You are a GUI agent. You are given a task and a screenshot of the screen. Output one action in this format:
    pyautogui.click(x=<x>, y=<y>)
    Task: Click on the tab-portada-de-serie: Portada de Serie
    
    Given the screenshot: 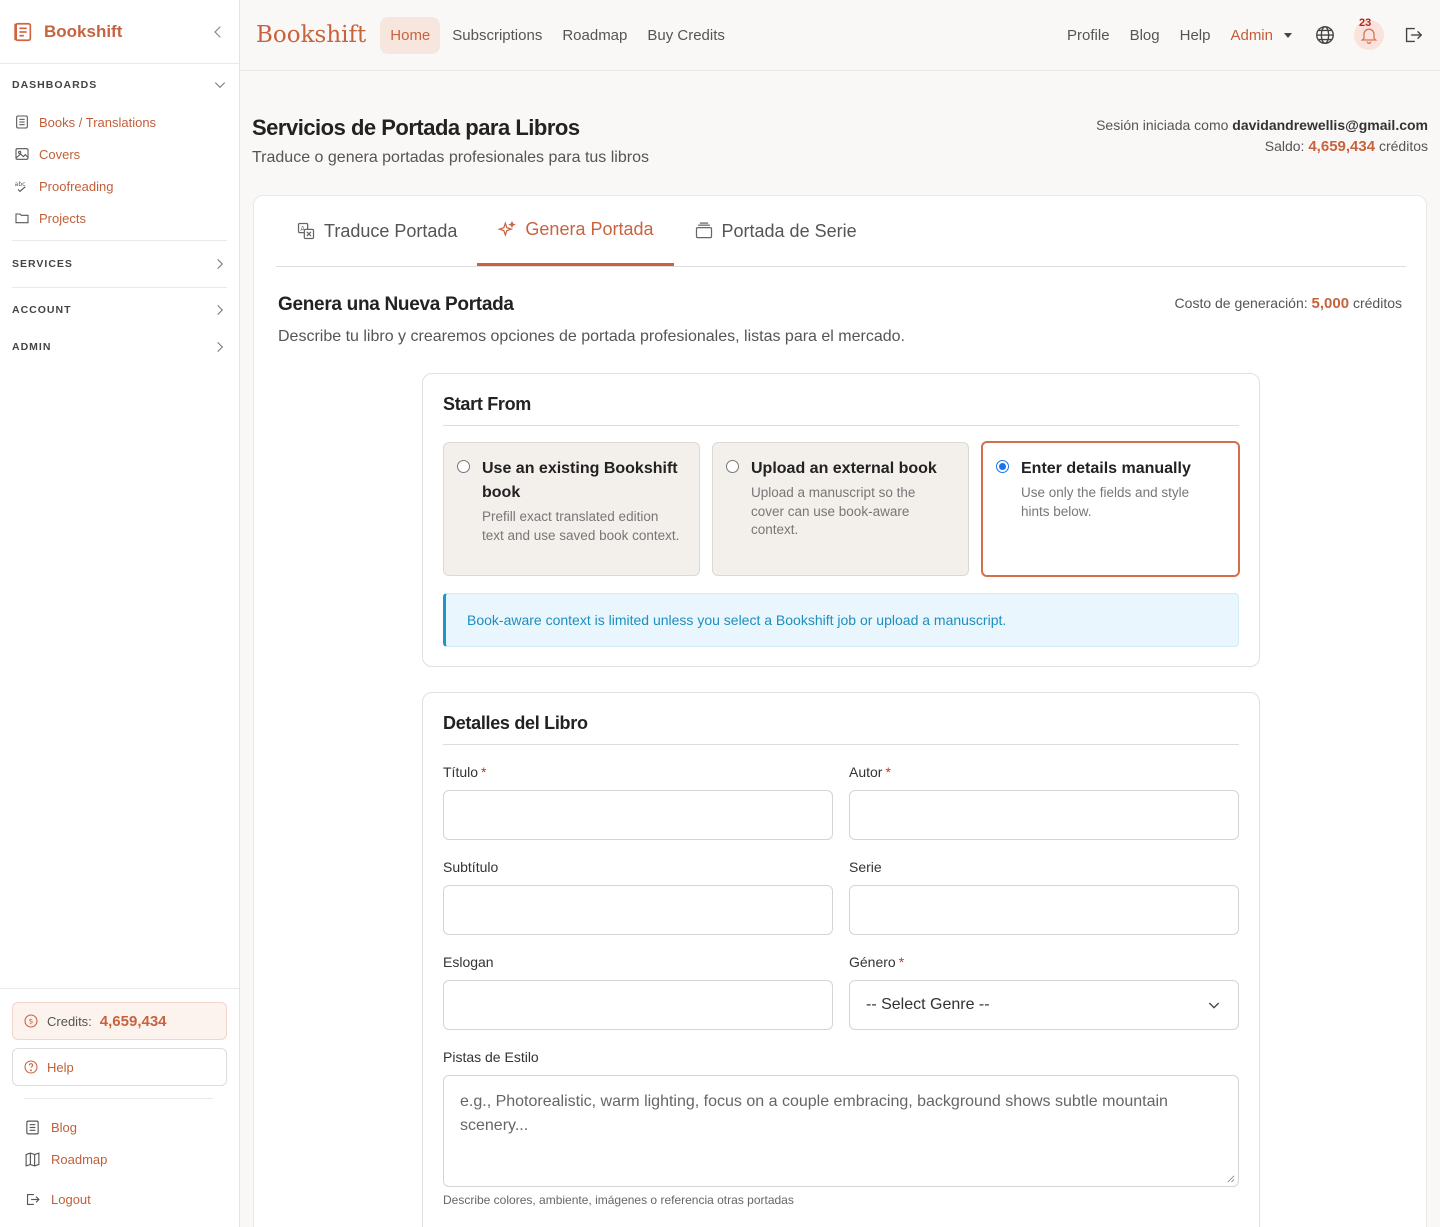 What is the action you would take?
    pyautogui.click(x=775, y=231)
    